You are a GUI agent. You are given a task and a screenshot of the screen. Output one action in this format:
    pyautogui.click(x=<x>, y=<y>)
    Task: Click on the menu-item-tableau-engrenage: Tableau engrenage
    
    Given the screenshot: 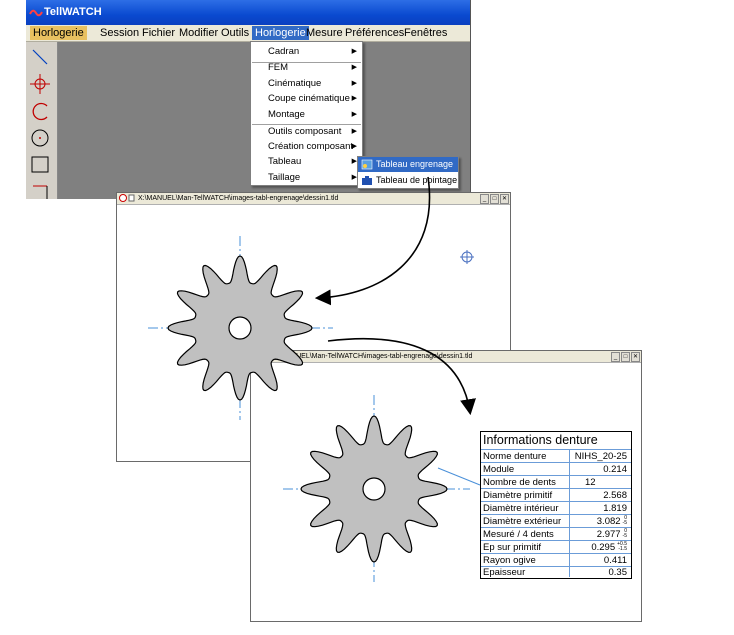 What is the action you would take?
    pyautogui.click(x=408, y=164)
    